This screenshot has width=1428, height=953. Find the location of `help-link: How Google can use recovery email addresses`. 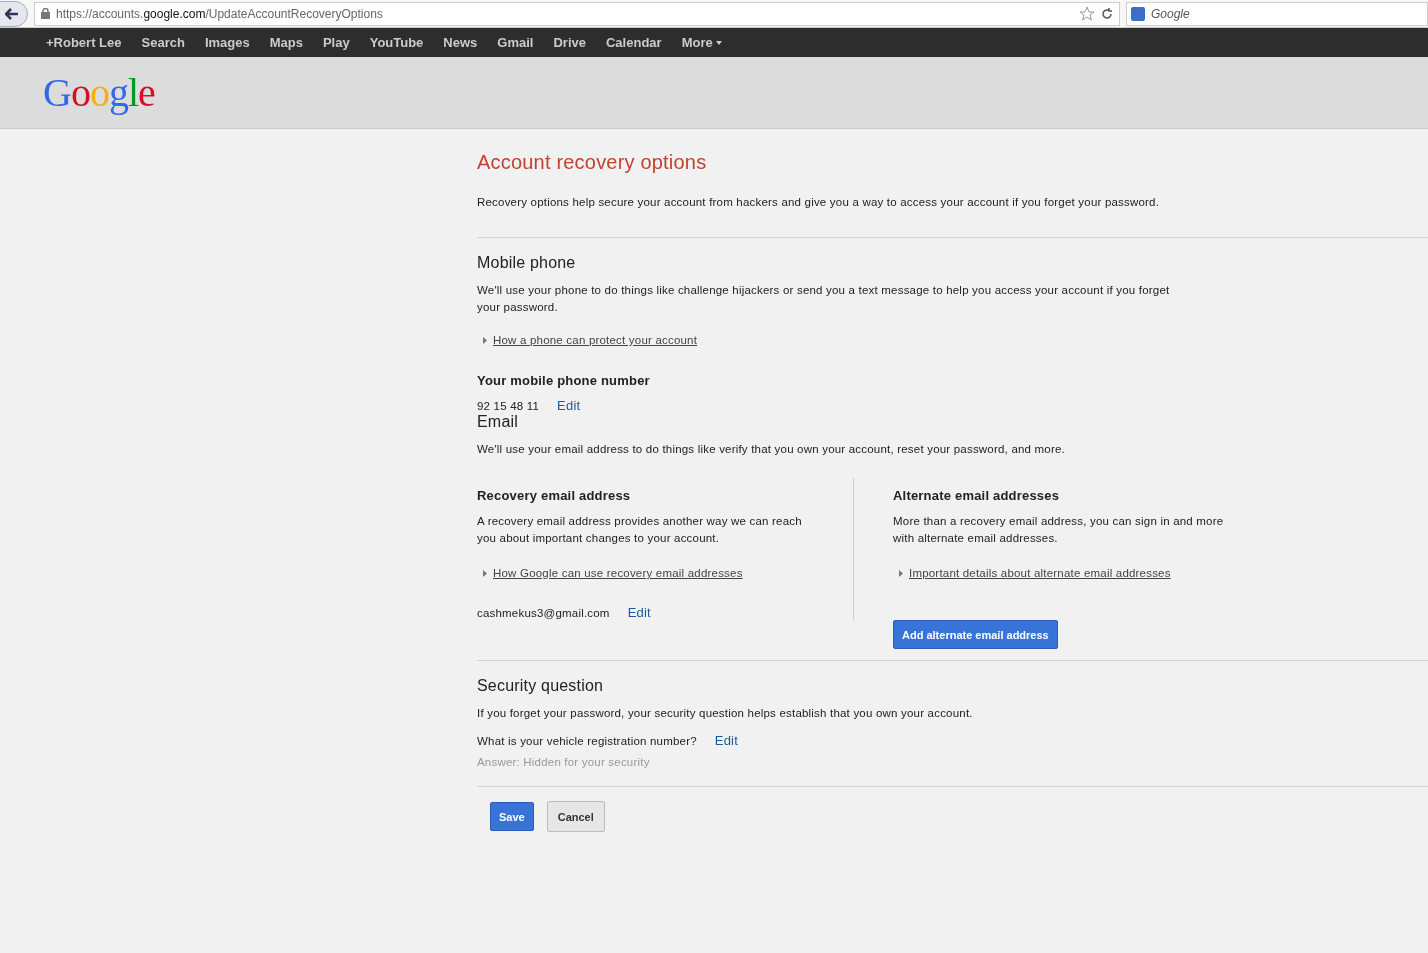

help-link: How Google can use recovery email addresses is located at coordinates (618, 573).